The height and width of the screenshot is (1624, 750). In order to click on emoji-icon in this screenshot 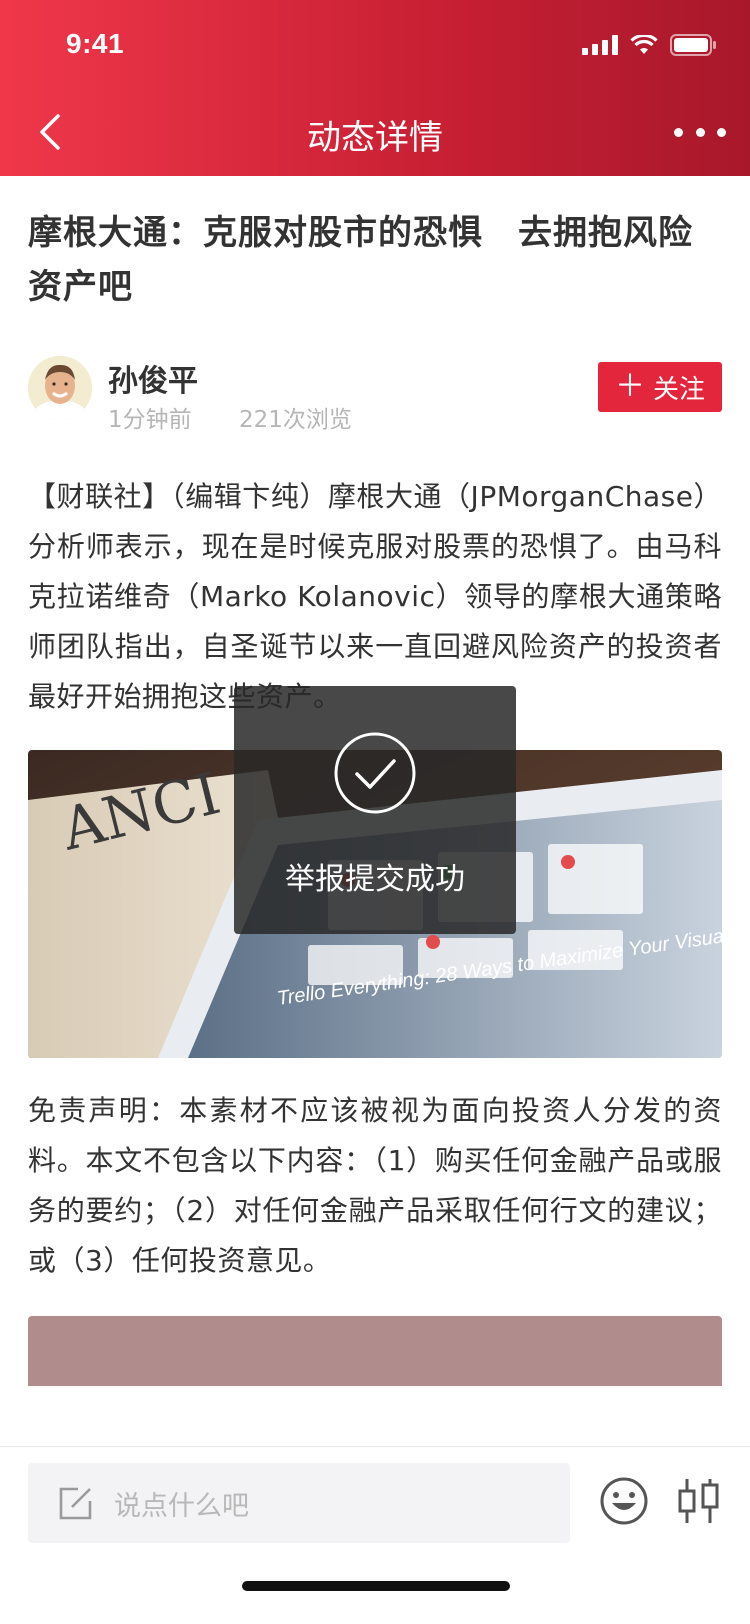, I will do `click(624, 1501)`.